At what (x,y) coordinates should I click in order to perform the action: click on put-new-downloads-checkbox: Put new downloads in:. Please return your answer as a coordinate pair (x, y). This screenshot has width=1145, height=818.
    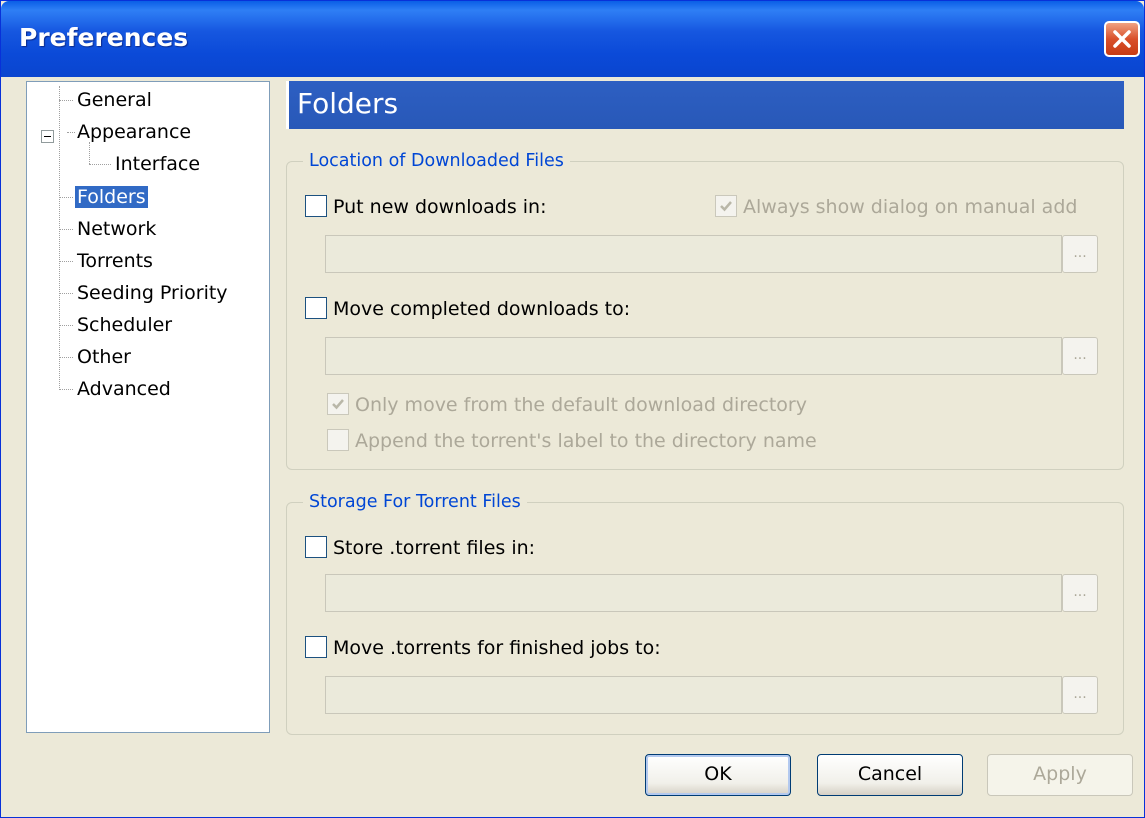
    Looking at the image, I should click on (426, 208).